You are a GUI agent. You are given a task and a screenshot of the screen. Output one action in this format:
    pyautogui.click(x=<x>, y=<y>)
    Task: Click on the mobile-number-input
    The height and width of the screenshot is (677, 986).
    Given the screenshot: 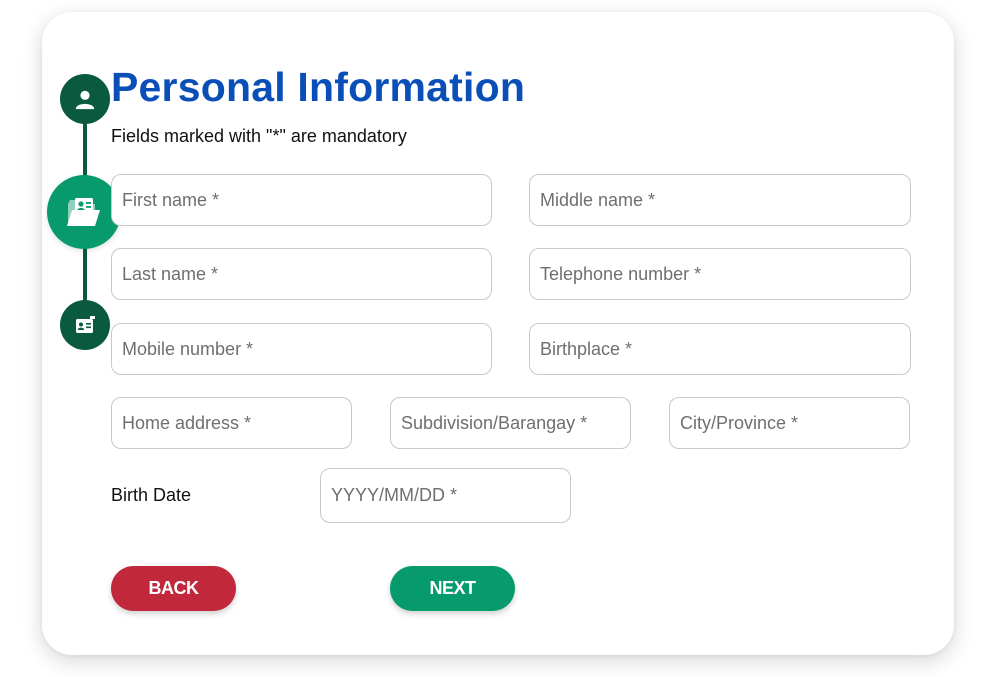 What is the action you would take?
    pyautogui.click(x=301, y=349)
    